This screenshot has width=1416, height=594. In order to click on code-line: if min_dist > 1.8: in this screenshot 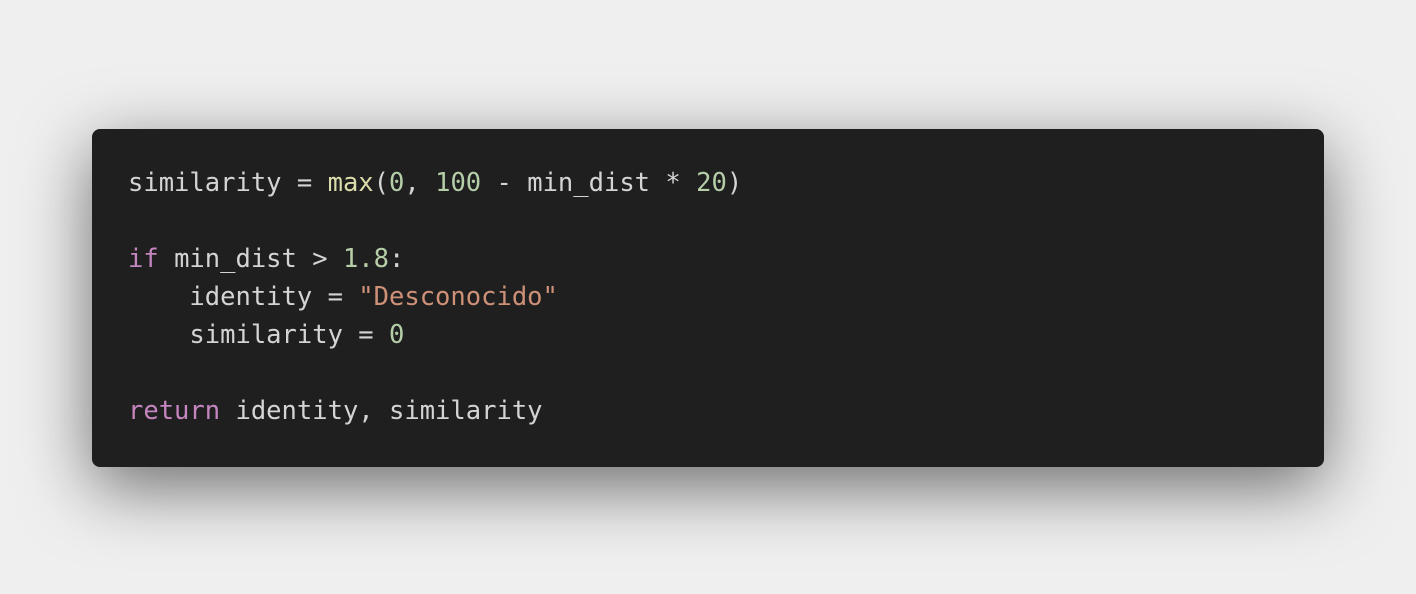, I will do `click(726, 259)`.